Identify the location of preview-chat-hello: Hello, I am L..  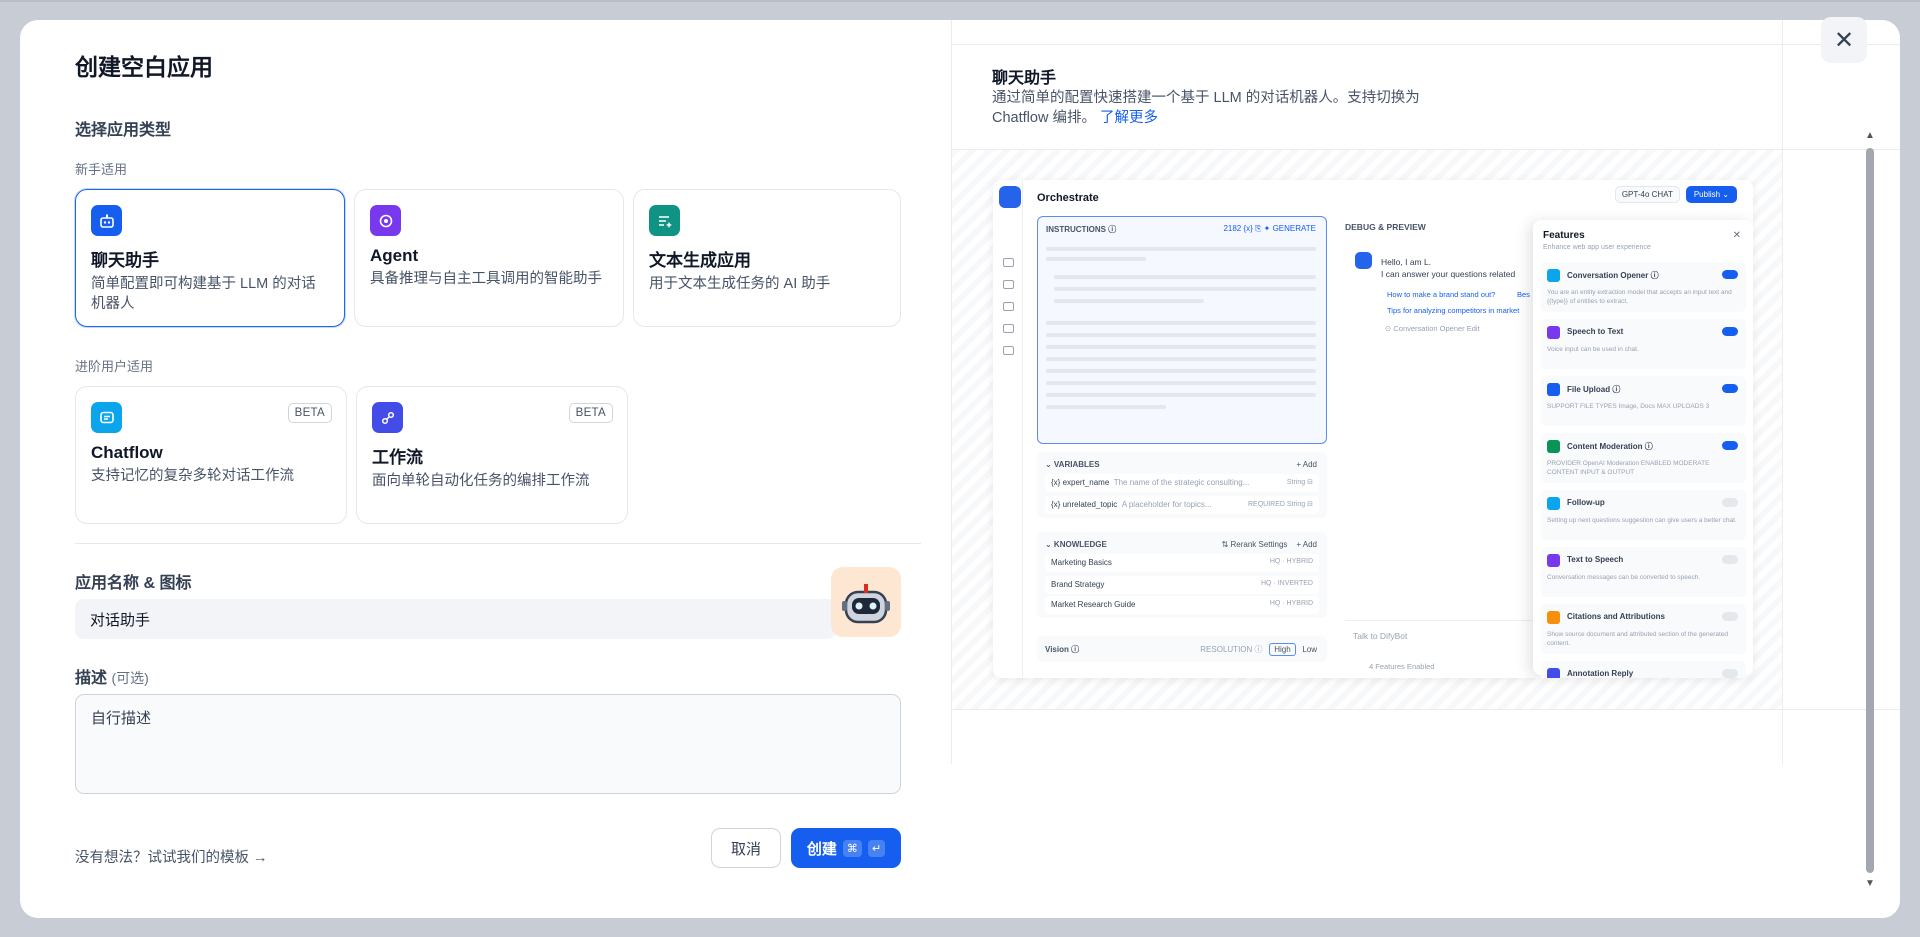
(1406, 262).